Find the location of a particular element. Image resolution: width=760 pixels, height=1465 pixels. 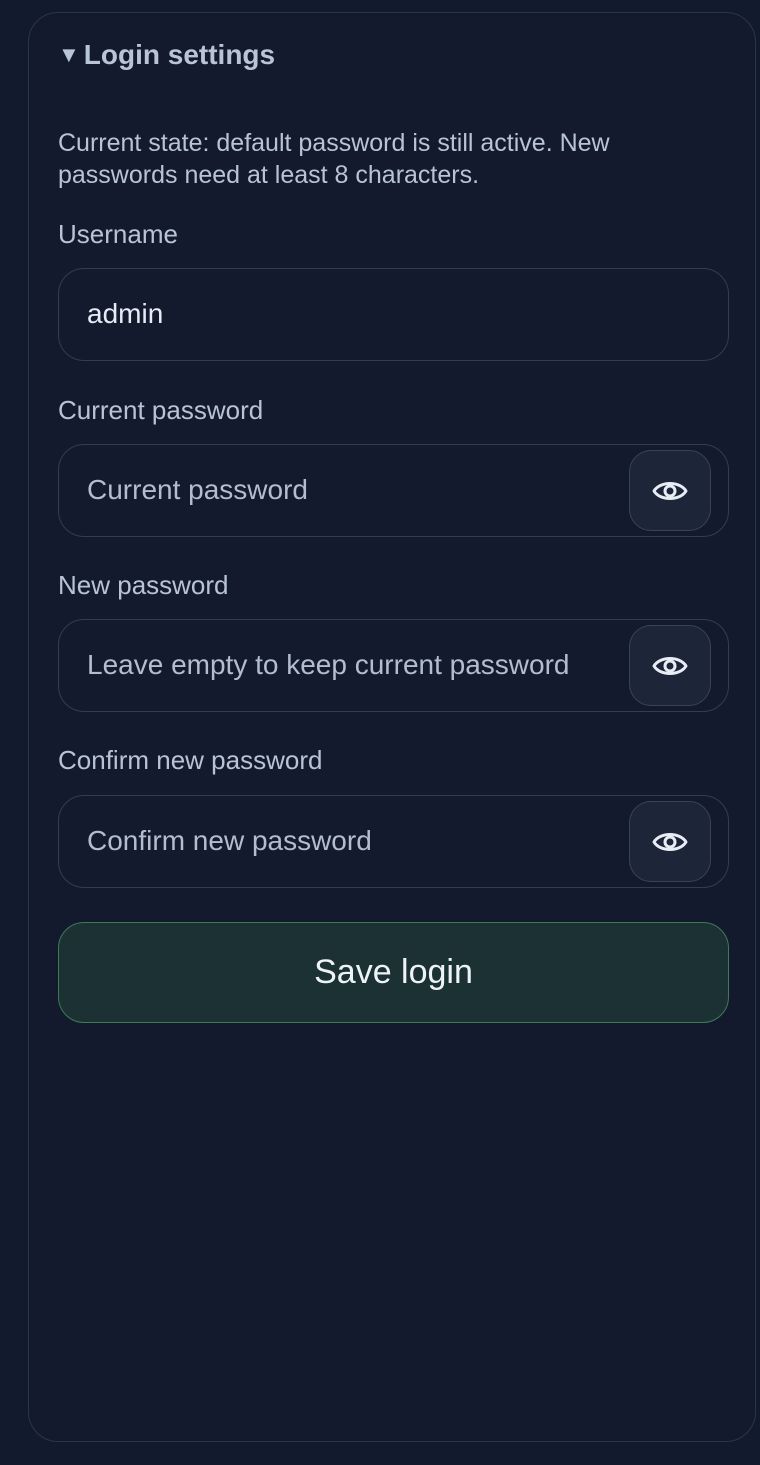

current-password-input is located at coordinates (352, 490).